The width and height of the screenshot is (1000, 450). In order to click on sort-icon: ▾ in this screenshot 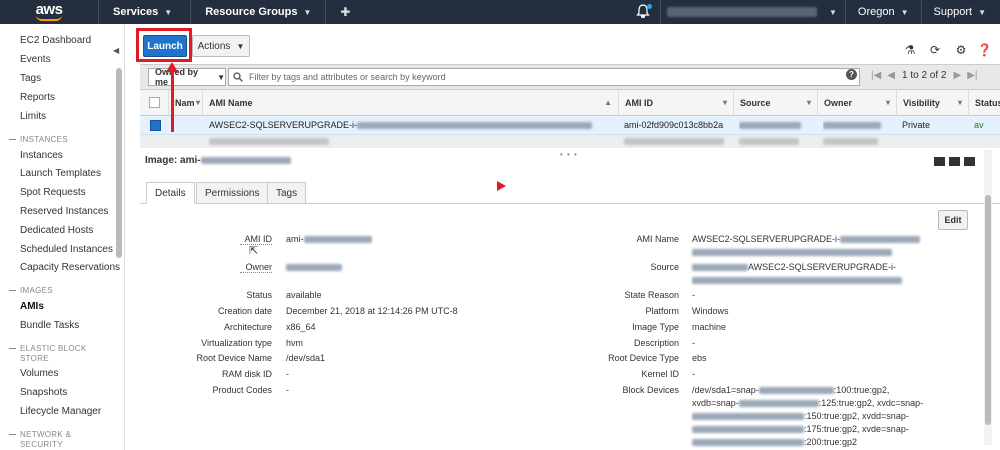, I will do `click(197, 102)`.